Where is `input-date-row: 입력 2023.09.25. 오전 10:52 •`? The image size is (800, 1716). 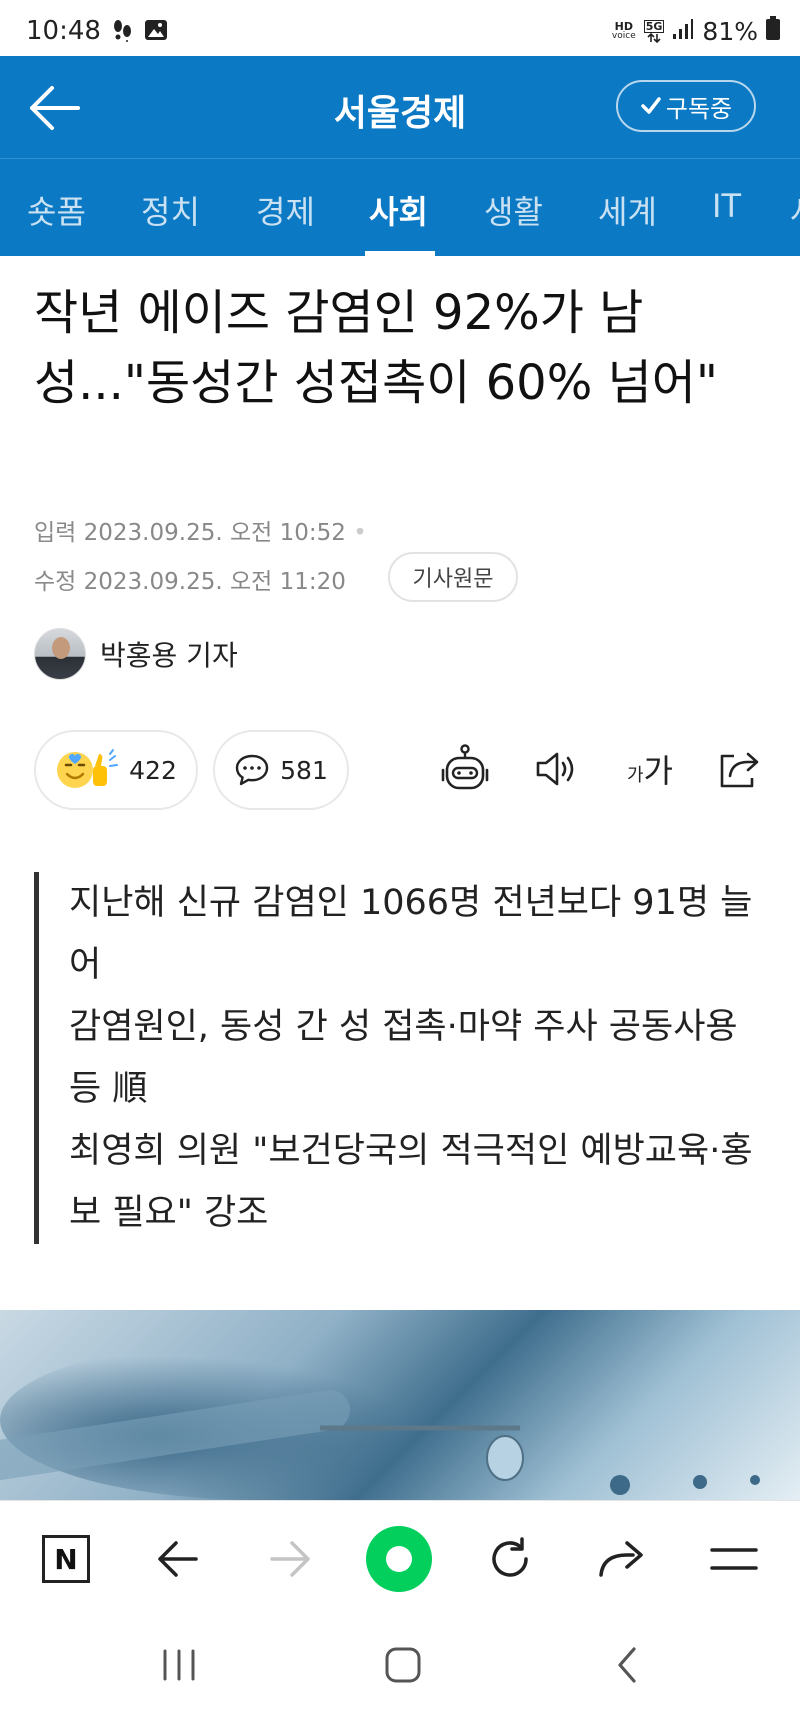 input-date-row: 입력 2023.09.25. 오전 10:52 • is located at coordinates (200, 530).